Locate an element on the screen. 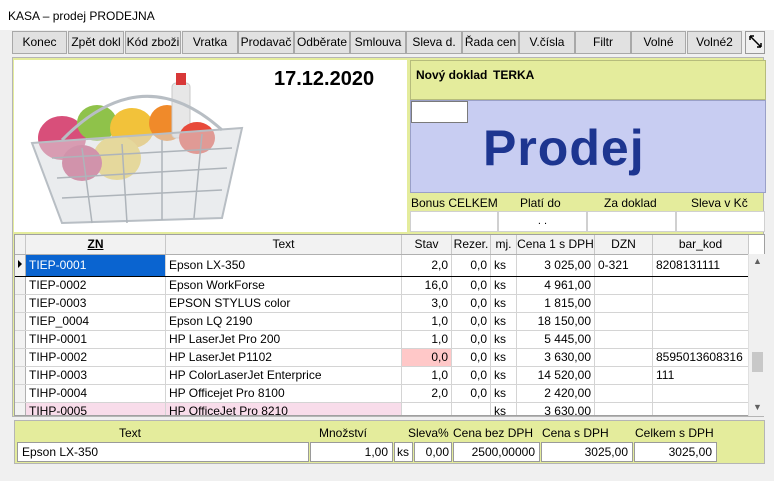  sleva-v-kc-field is located at coordinates (720, 221).